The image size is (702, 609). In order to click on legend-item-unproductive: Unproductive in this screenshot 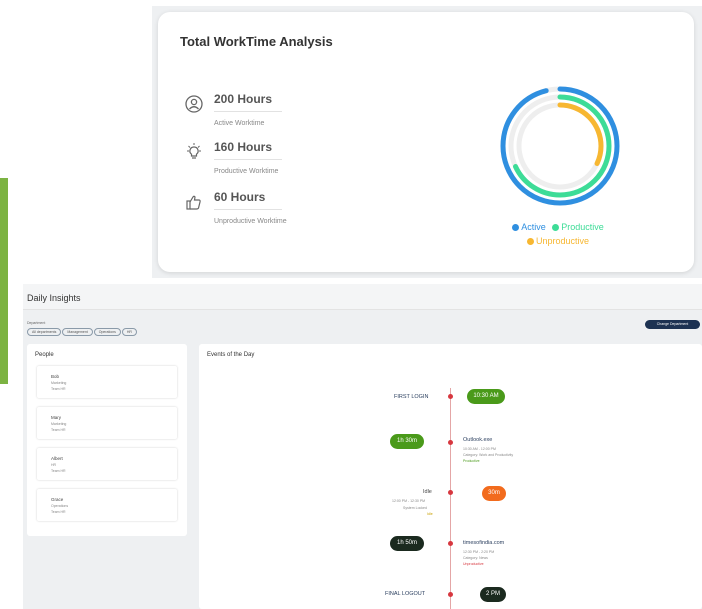, I will do `click(558, 241)`.